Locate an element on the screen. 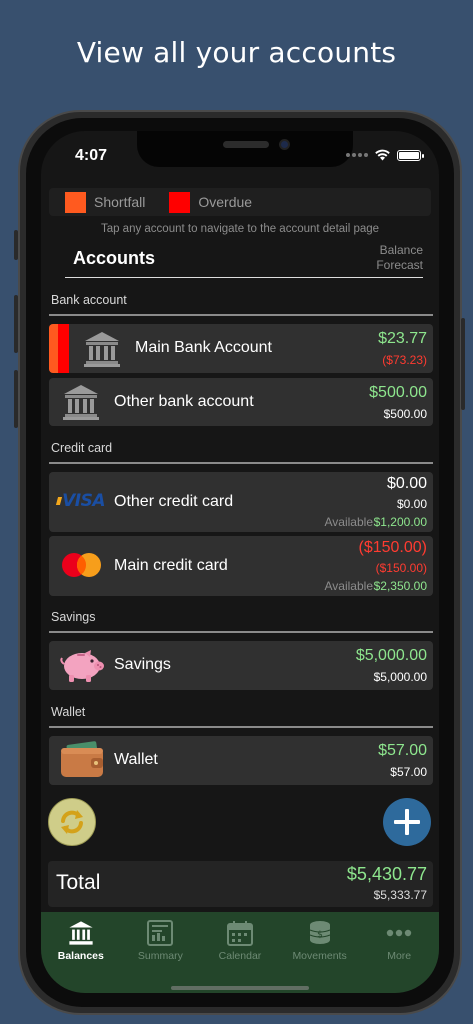 This screenshot has width=473, height=1024. tab-label: Movements is located at coordinates (319, 956).